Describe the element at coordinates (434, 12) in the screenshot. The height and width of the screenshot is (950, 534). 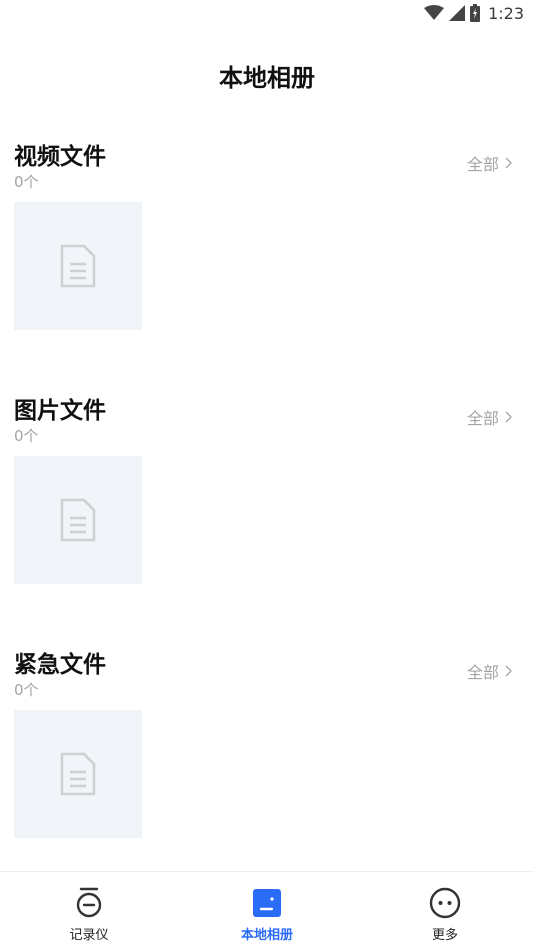
I see `wifi-icon` at that location.